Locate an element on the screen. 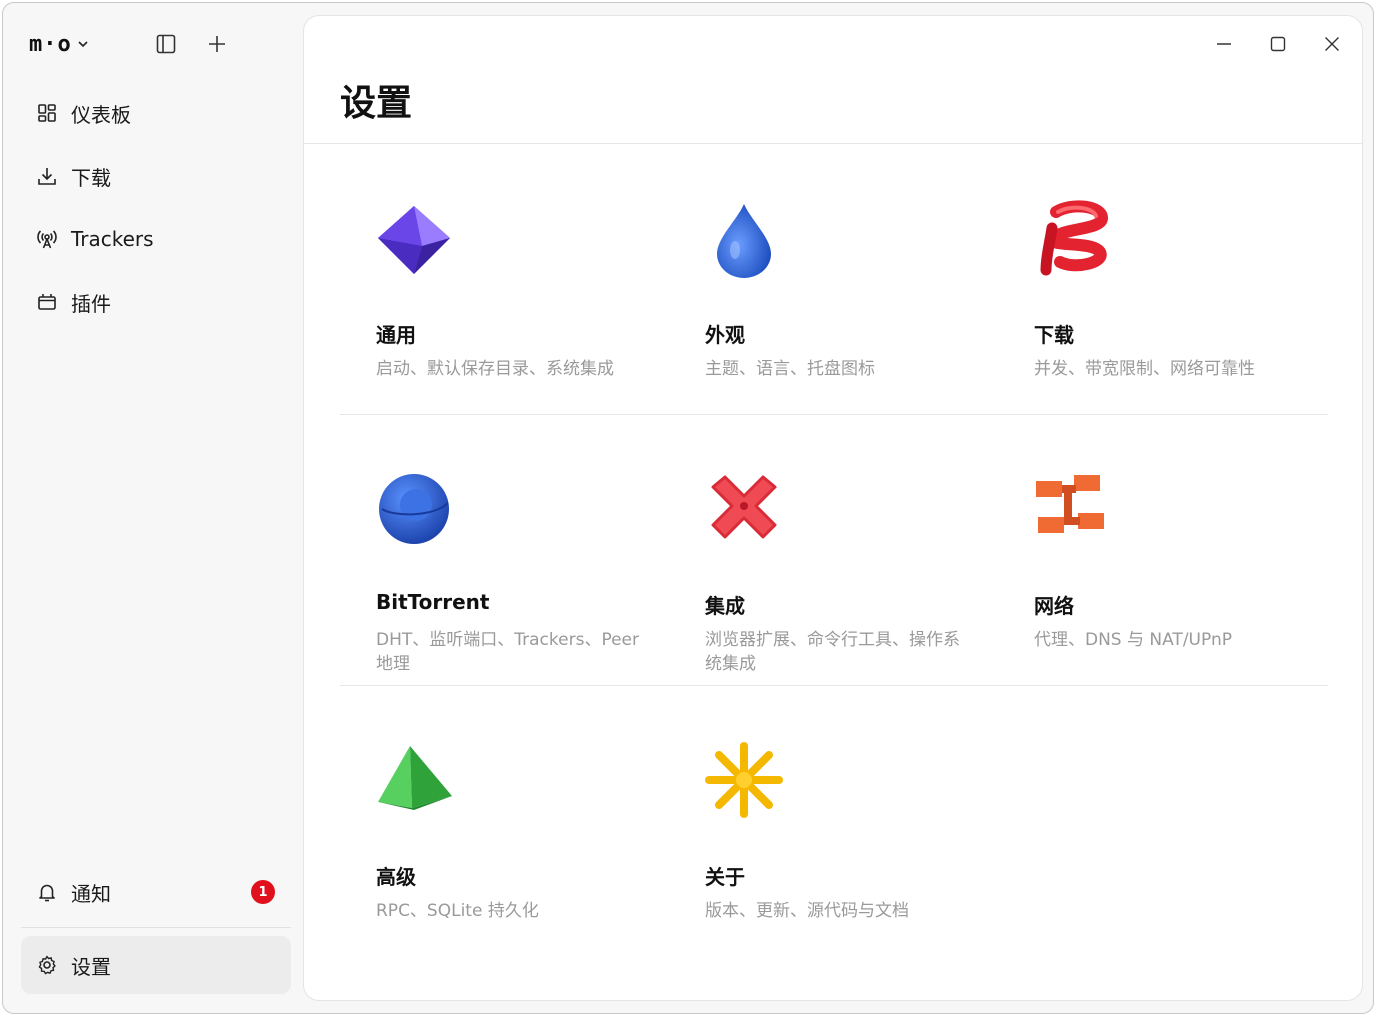 This screenshot has width=1377, height=1016. sidebar-footer: 通知 1 设置 is located at coordinates (156, 929).